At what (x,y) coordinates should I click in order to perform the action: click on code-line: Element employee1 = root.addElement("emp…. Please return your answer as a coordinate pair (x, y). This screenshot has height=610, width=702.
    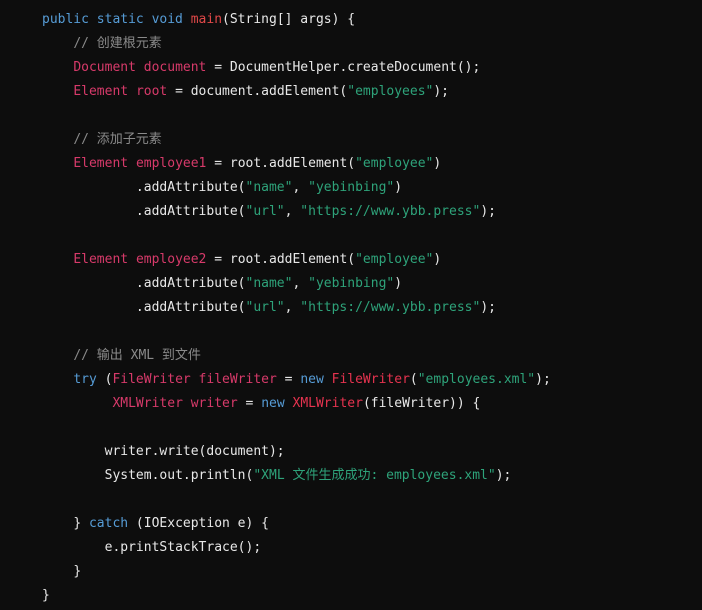
    Looking at the image, I should click on (296, 164).